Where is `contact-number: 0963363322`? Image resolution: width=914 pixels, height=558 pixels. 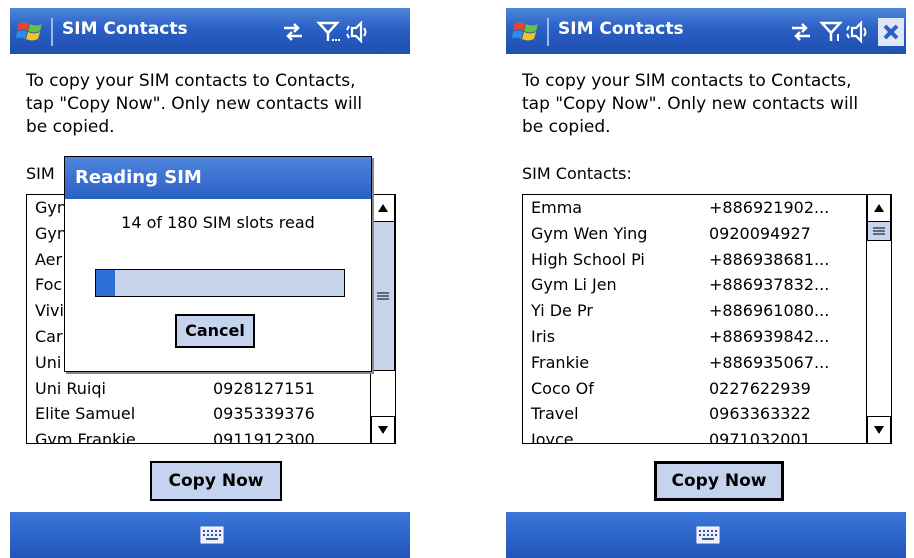
contact-number: 0963363322 is located at coordinates (760, 414).